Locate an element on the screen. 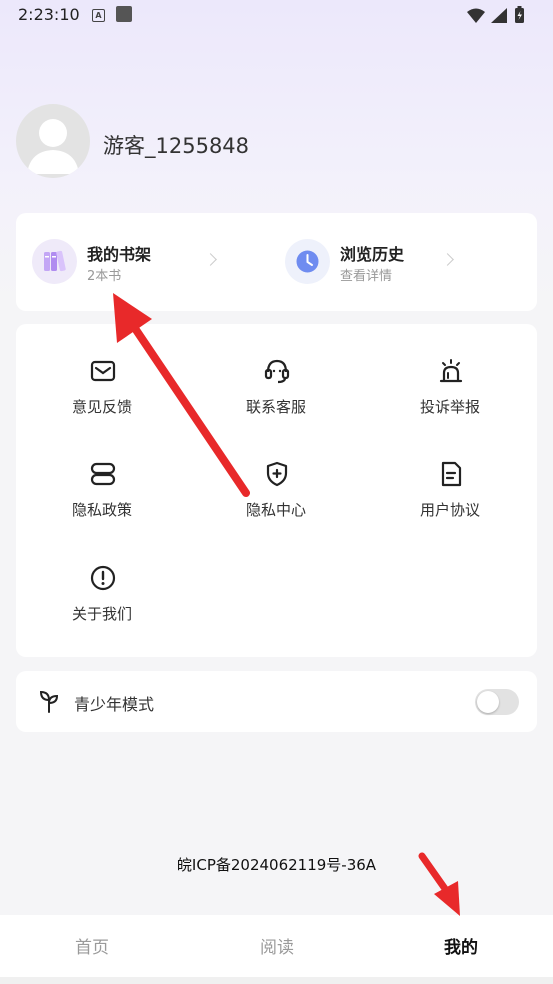 The width and height of the screenshot is (553, 984). avatar is located at coordinates (53, 141).